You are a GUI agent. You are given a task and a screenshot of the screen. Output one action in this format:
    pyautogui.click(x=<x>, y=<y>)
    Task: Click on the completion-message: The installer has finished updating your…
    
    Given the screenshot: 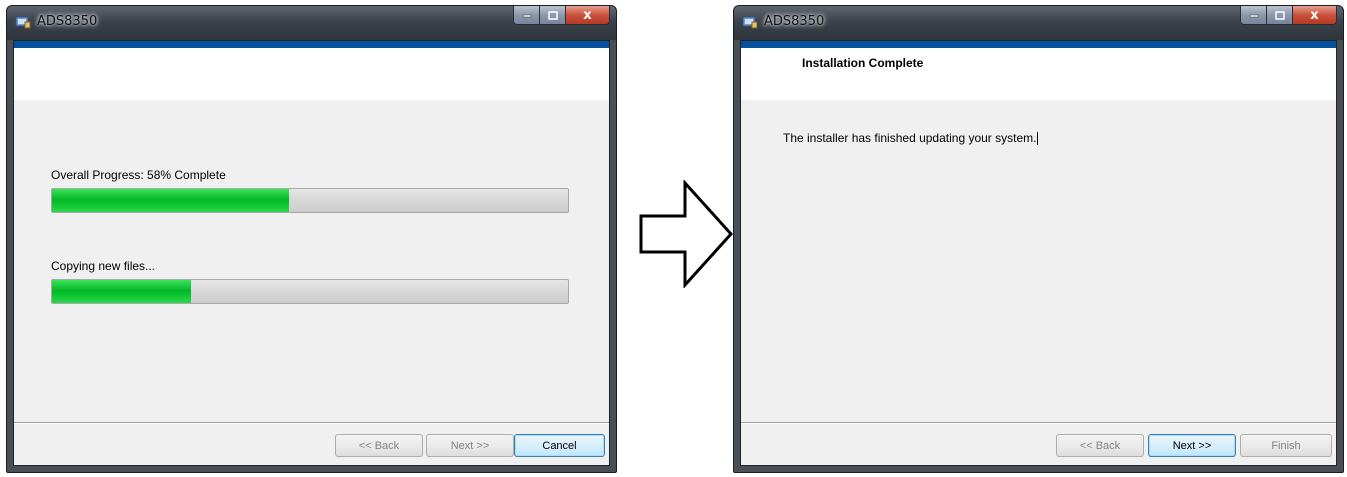 What is the action you would take?
    pyautogui.click(x=911, y=138)
    